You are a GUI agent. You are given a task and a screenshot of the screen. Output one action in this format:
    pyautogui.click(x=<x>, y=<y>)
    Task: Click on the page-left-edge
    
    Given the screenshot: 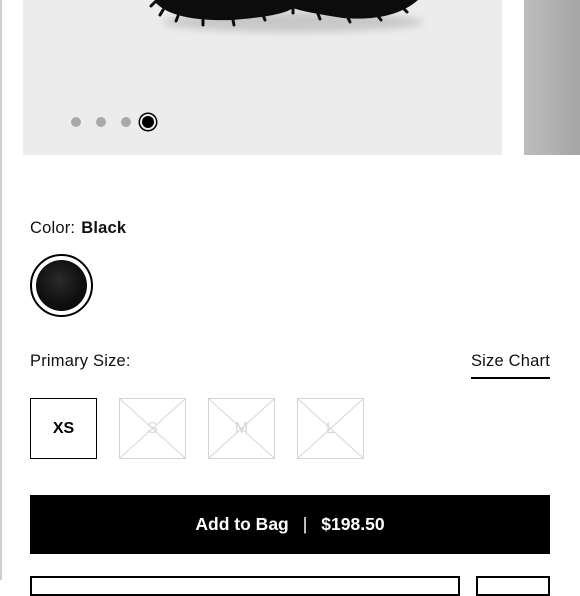 What is the action you would take?
    pyautogui.click(x=1, y=290)
    